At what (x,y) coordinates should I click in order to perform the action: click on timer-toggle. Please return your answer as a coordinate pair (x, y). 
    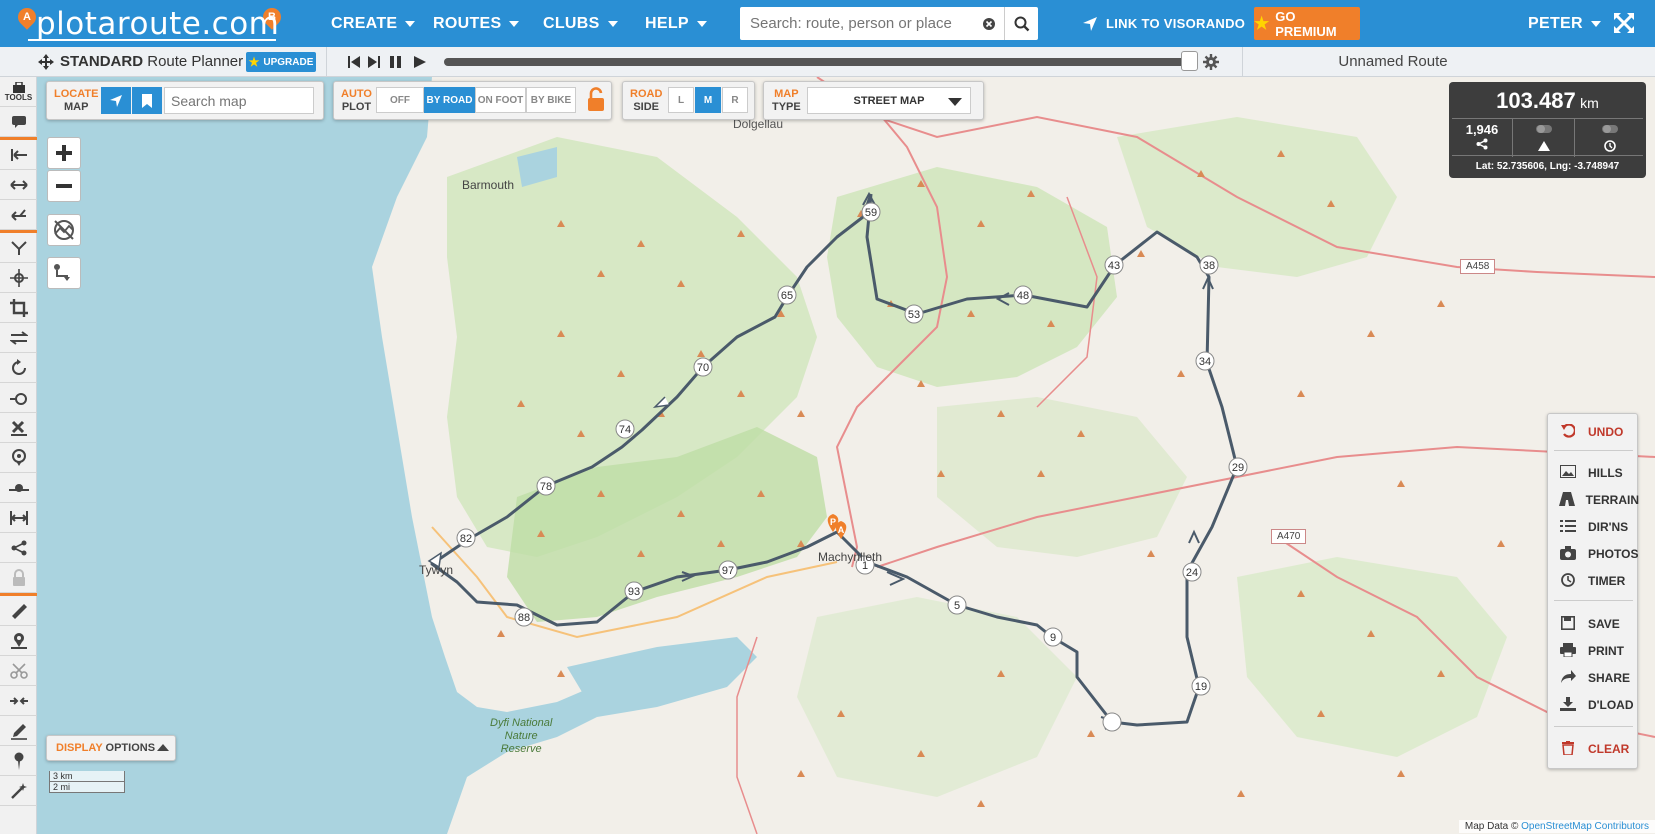
    Looking at the image, I should click on (1609, 138).